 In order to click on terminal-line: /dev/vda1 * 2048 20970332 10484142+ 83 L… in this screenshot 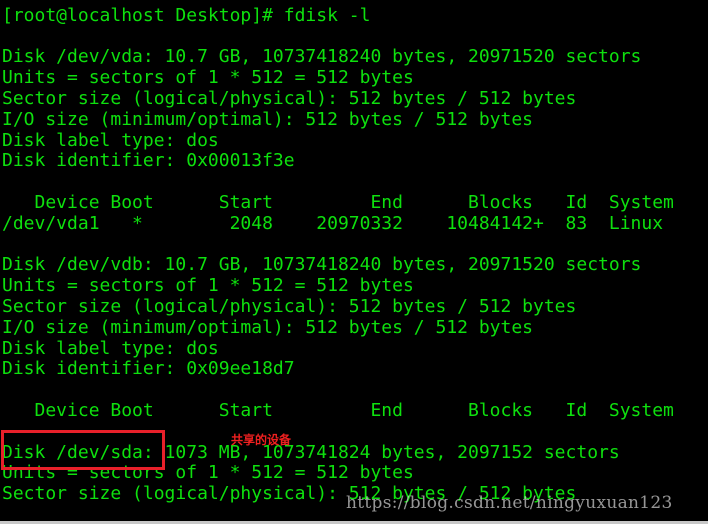, I will do `click(333, 223)`.